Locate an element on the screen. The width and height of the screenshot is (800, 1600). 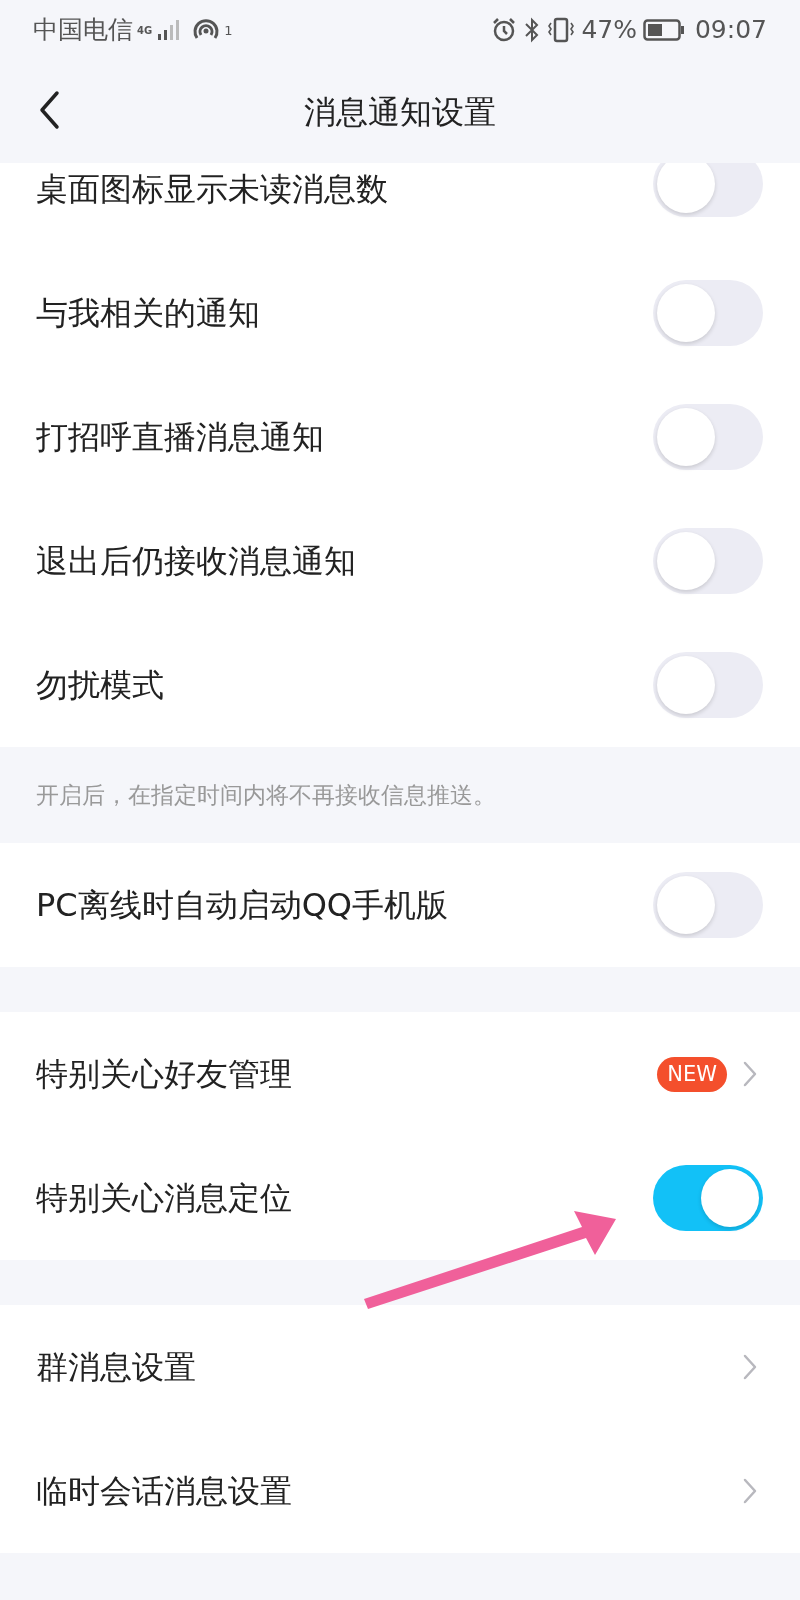
settings-row: 临时会话消息设置 is located at coordinates (400, 1491).